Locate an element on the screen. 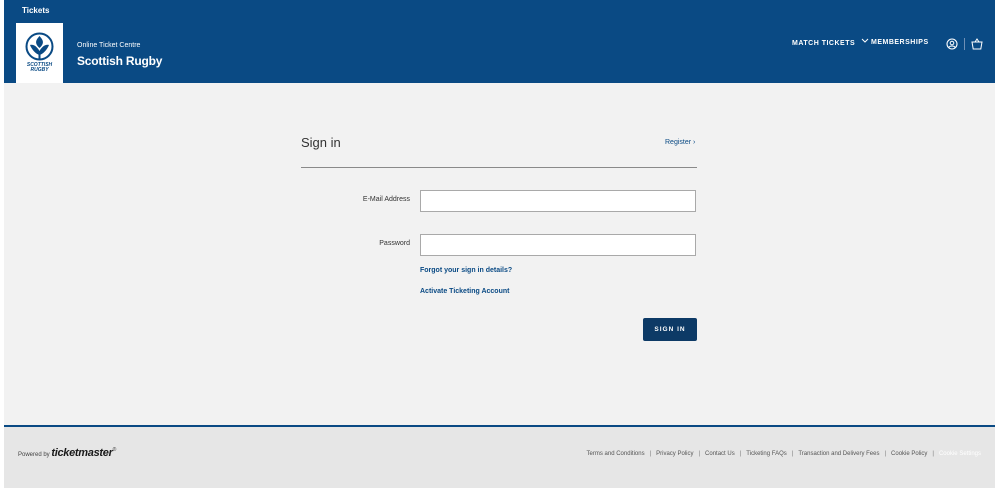 The height and width of the screenshot is (488, 1000). footer-link-cookie-policy: Cookie Policy is located at coordinates (909, 454).